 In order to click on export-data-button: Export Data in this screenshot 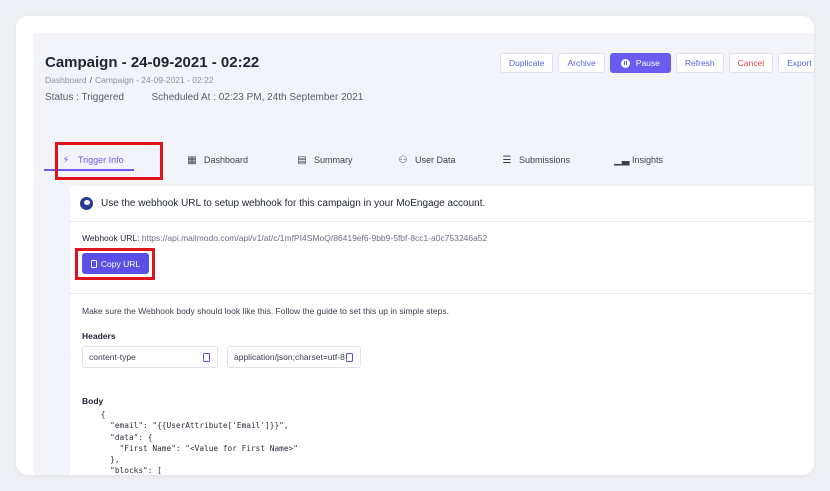, I will do `click(796, 63)`.